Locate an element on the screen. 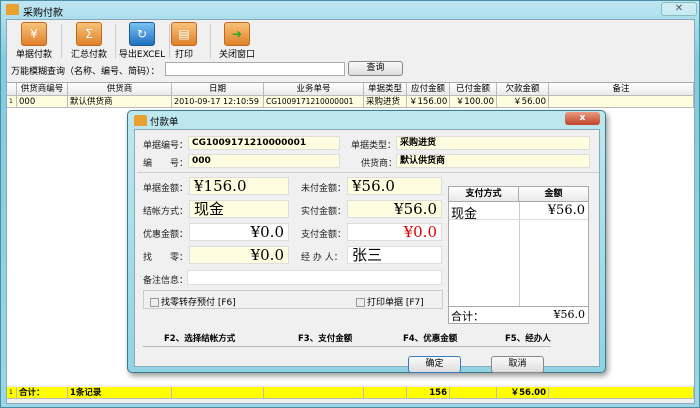  pay-total-value: ¥56.0 is located at coordinates (569, 314).